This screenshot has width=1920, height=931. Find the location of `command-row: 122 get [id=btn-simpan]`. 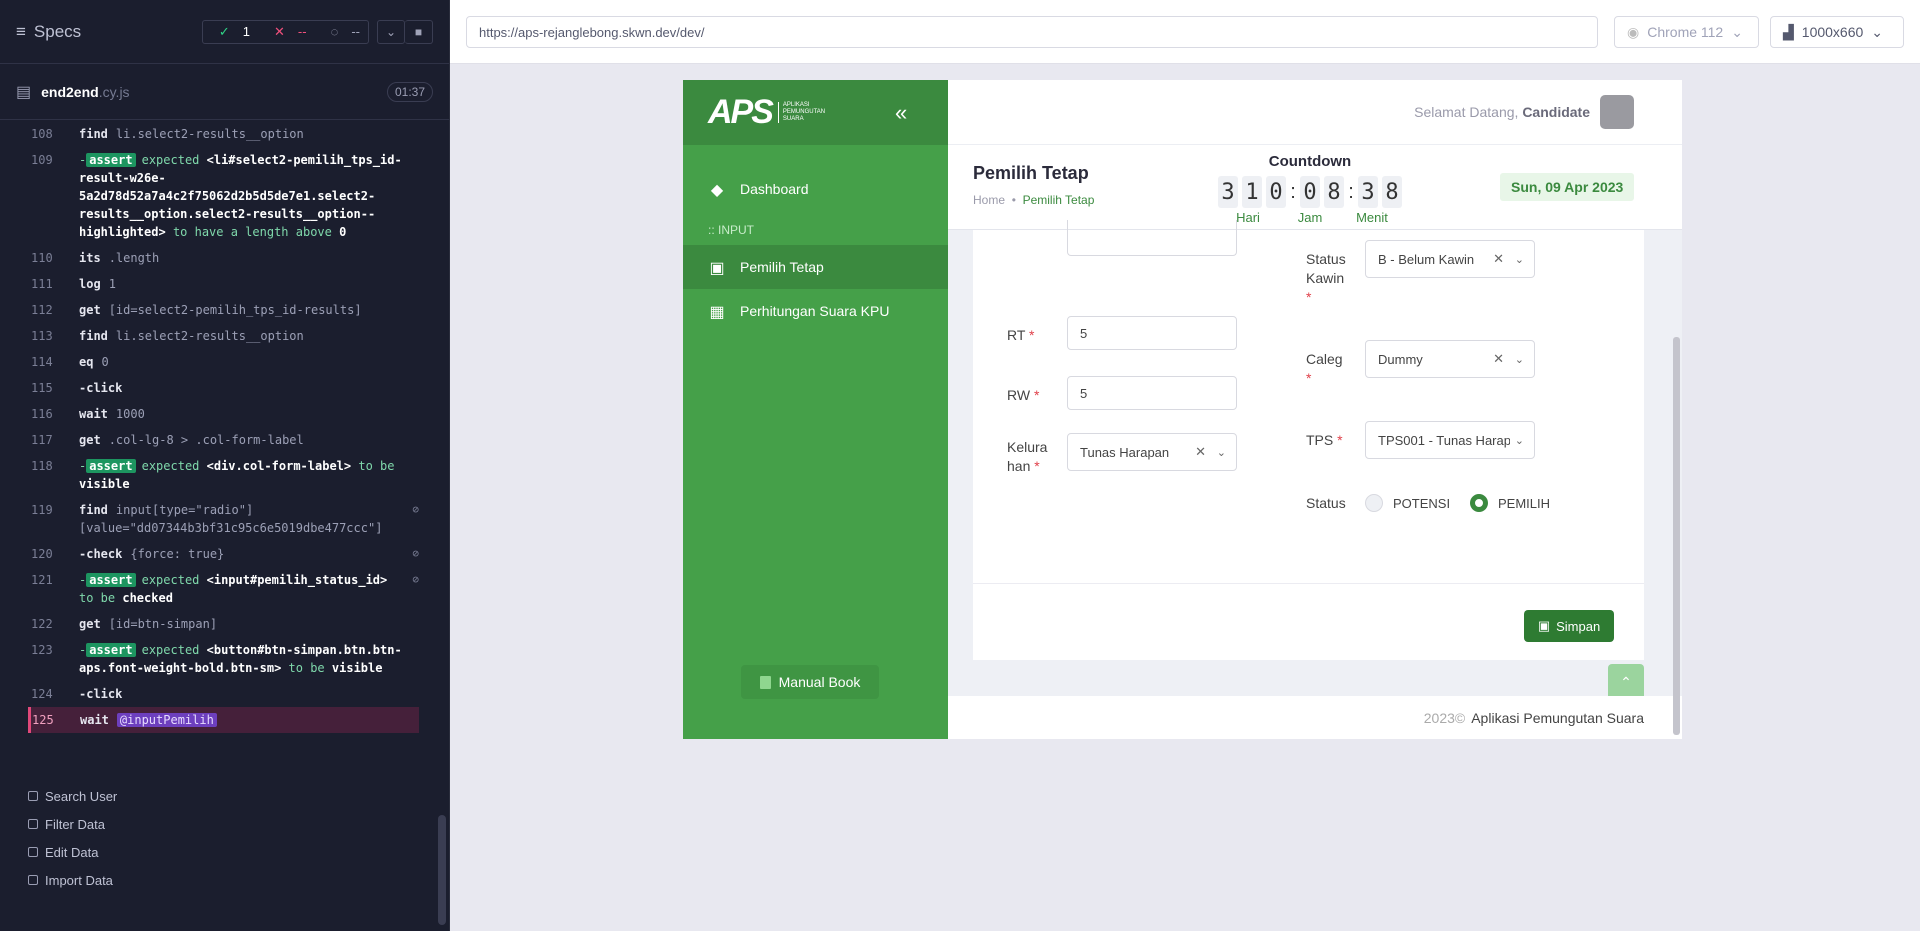

command-row: 122 get [id=btn-simpan] is located at coordinates (224, 624).